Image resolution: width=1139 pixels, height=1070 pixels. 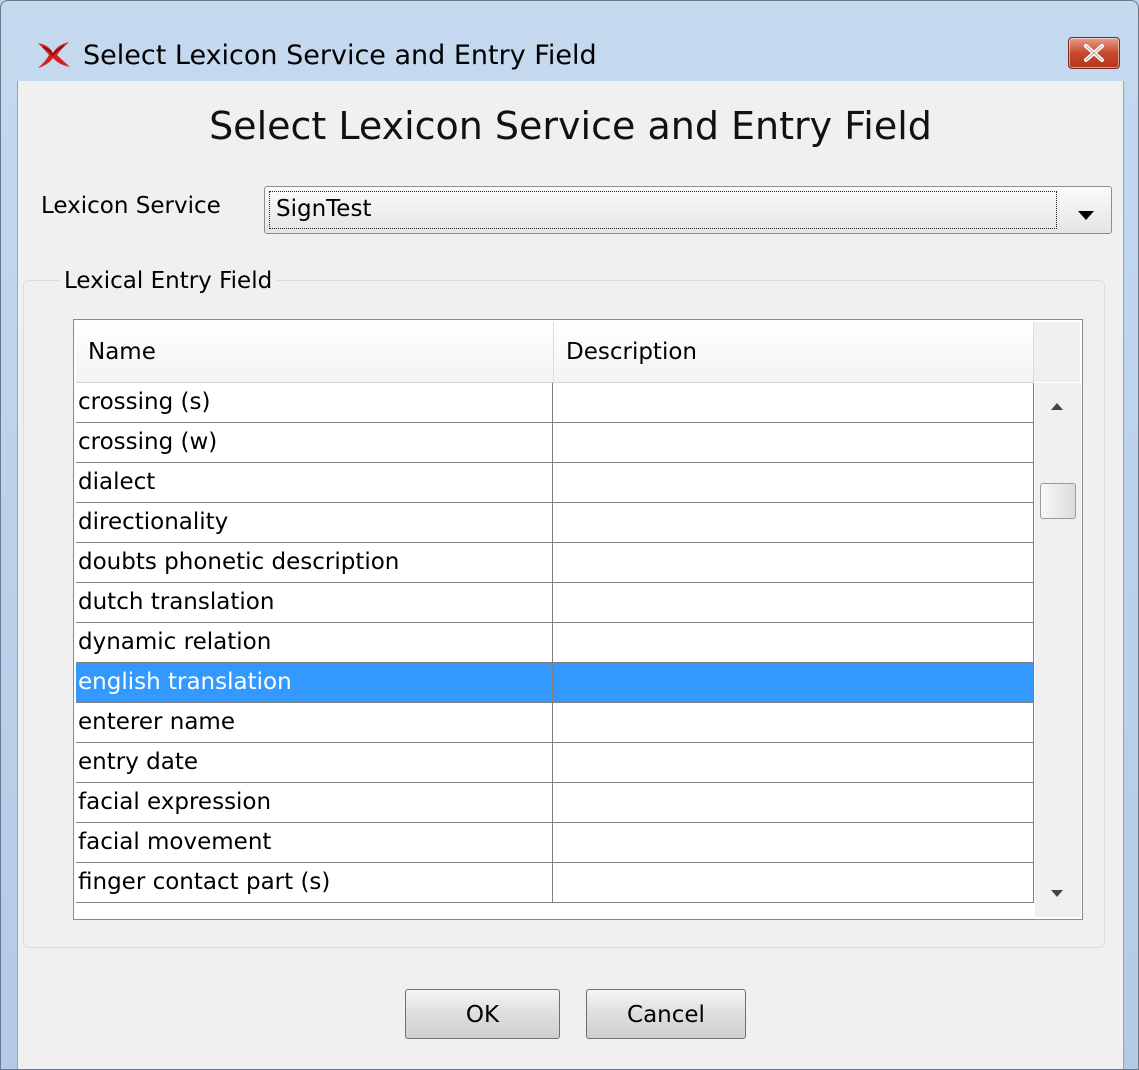 I want to click on cell-name: crossing (w), so click(x=314, y=443).